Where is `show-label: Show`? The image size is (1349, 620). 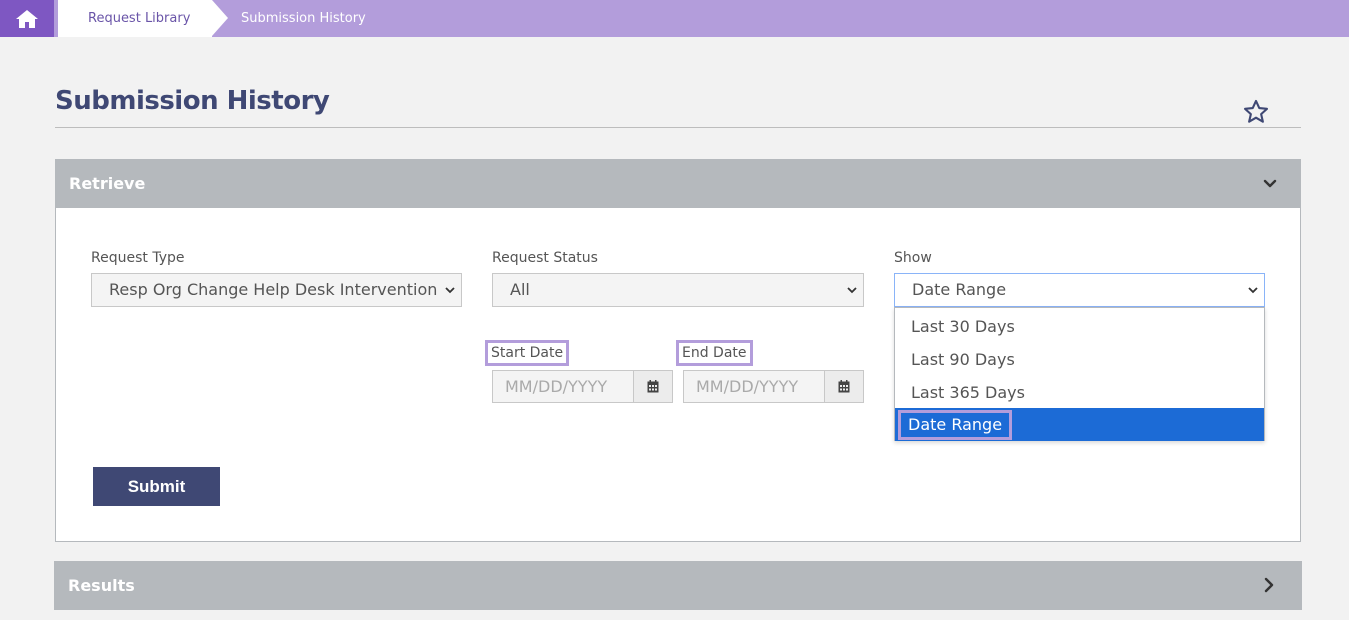
show-label: Show is located at coordinates (913, 258).